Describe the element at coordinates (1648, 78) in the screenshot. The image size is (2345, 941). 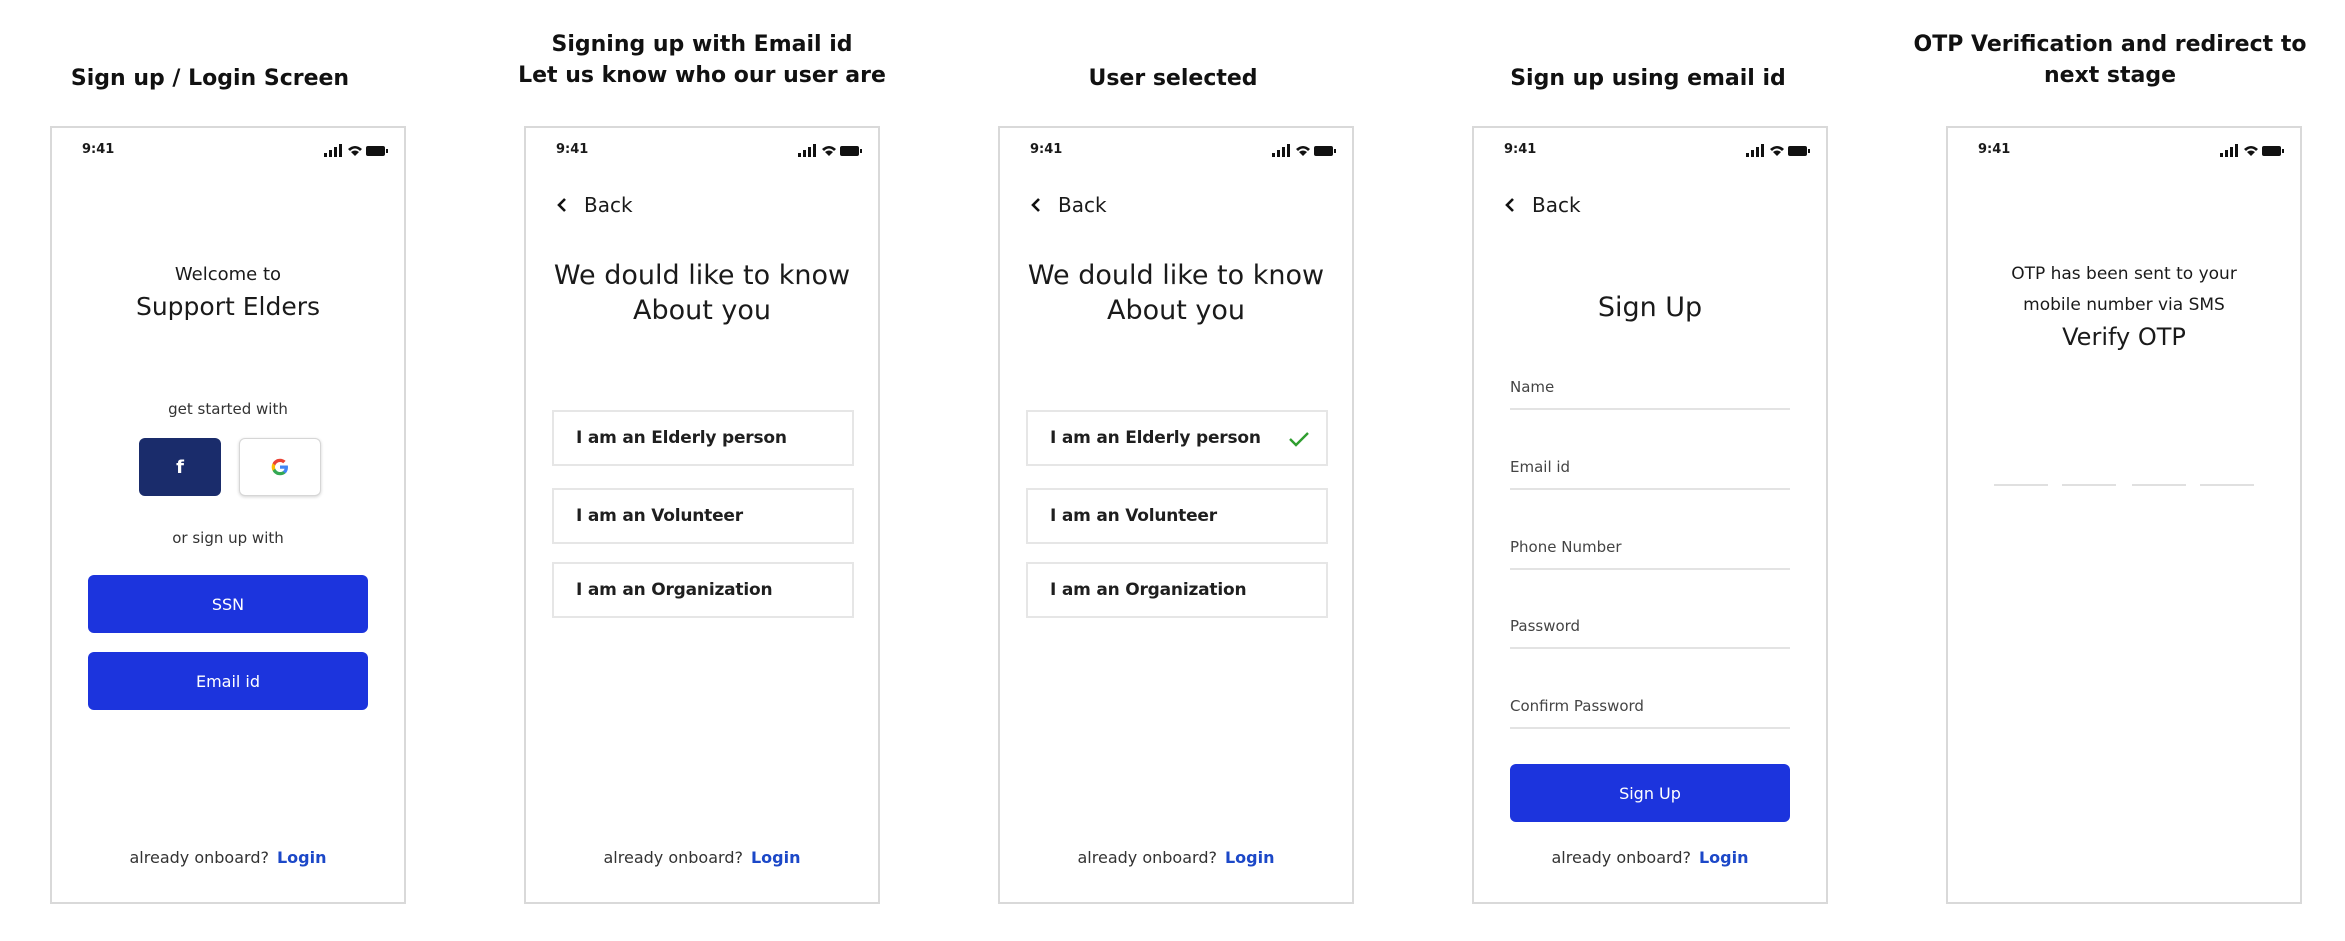
I see `caption-screen-4: Sign up using email id` at that location.